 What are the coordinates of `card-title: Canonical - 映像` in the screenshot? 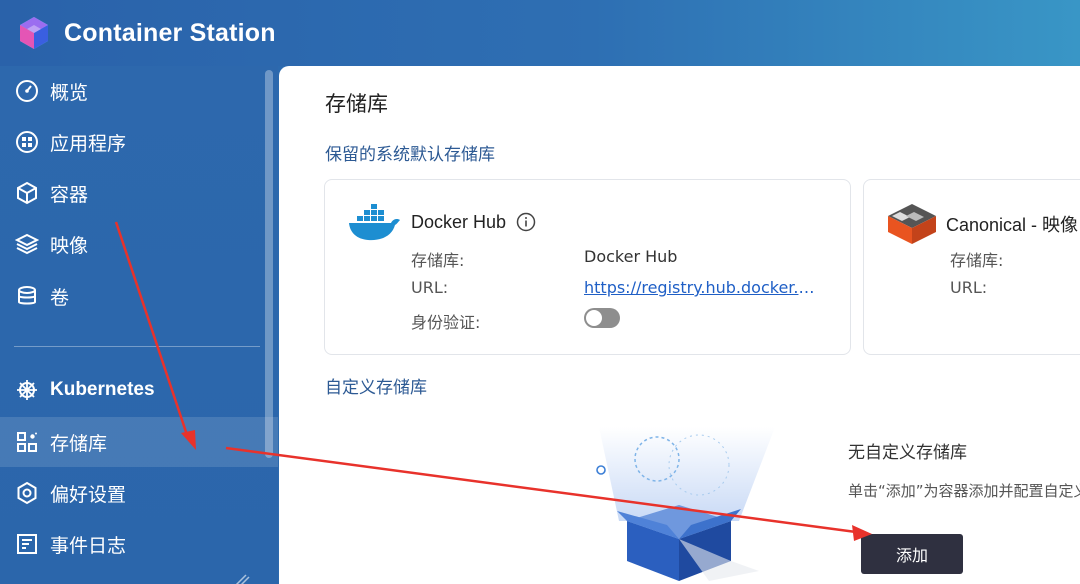 It's located at (1012, 225).